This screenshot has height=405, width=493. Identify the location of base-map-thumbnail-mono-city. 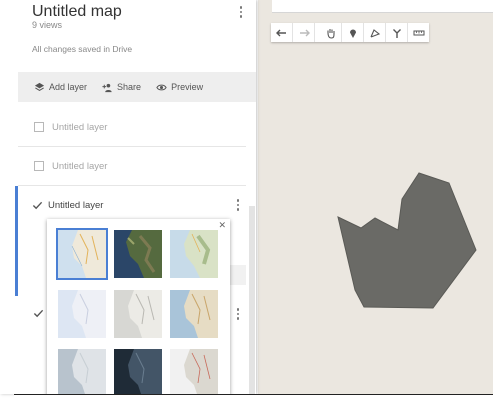
(138, 314).